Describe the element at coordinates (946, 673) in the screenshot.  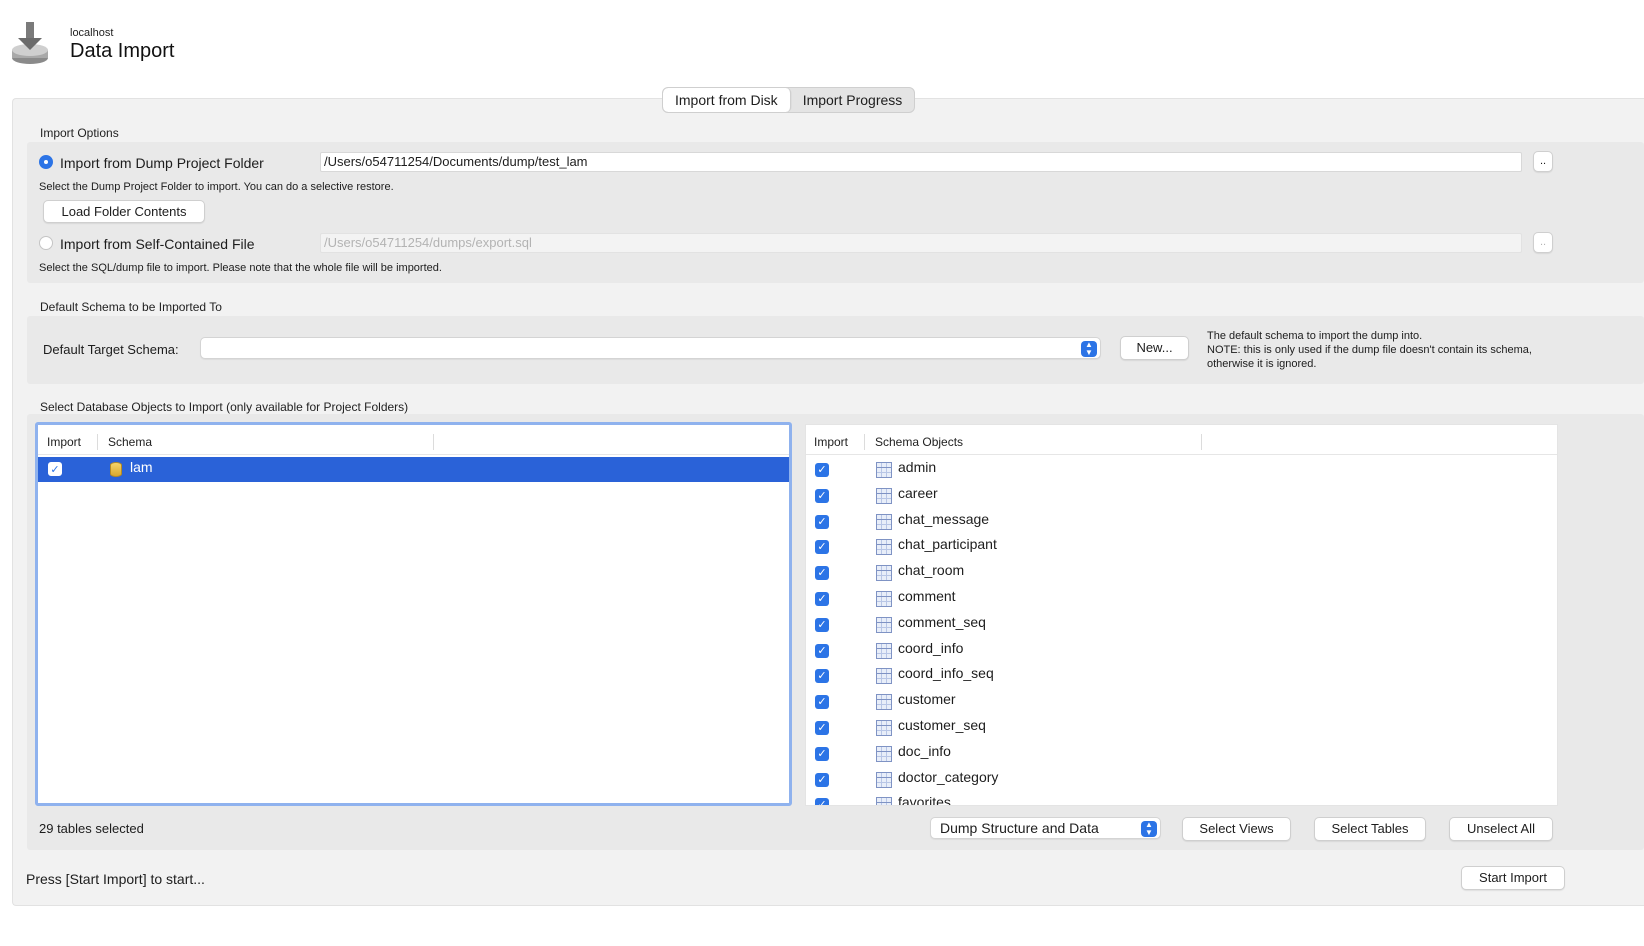
I see `schema-object-name: coord_info_seq` at that location.